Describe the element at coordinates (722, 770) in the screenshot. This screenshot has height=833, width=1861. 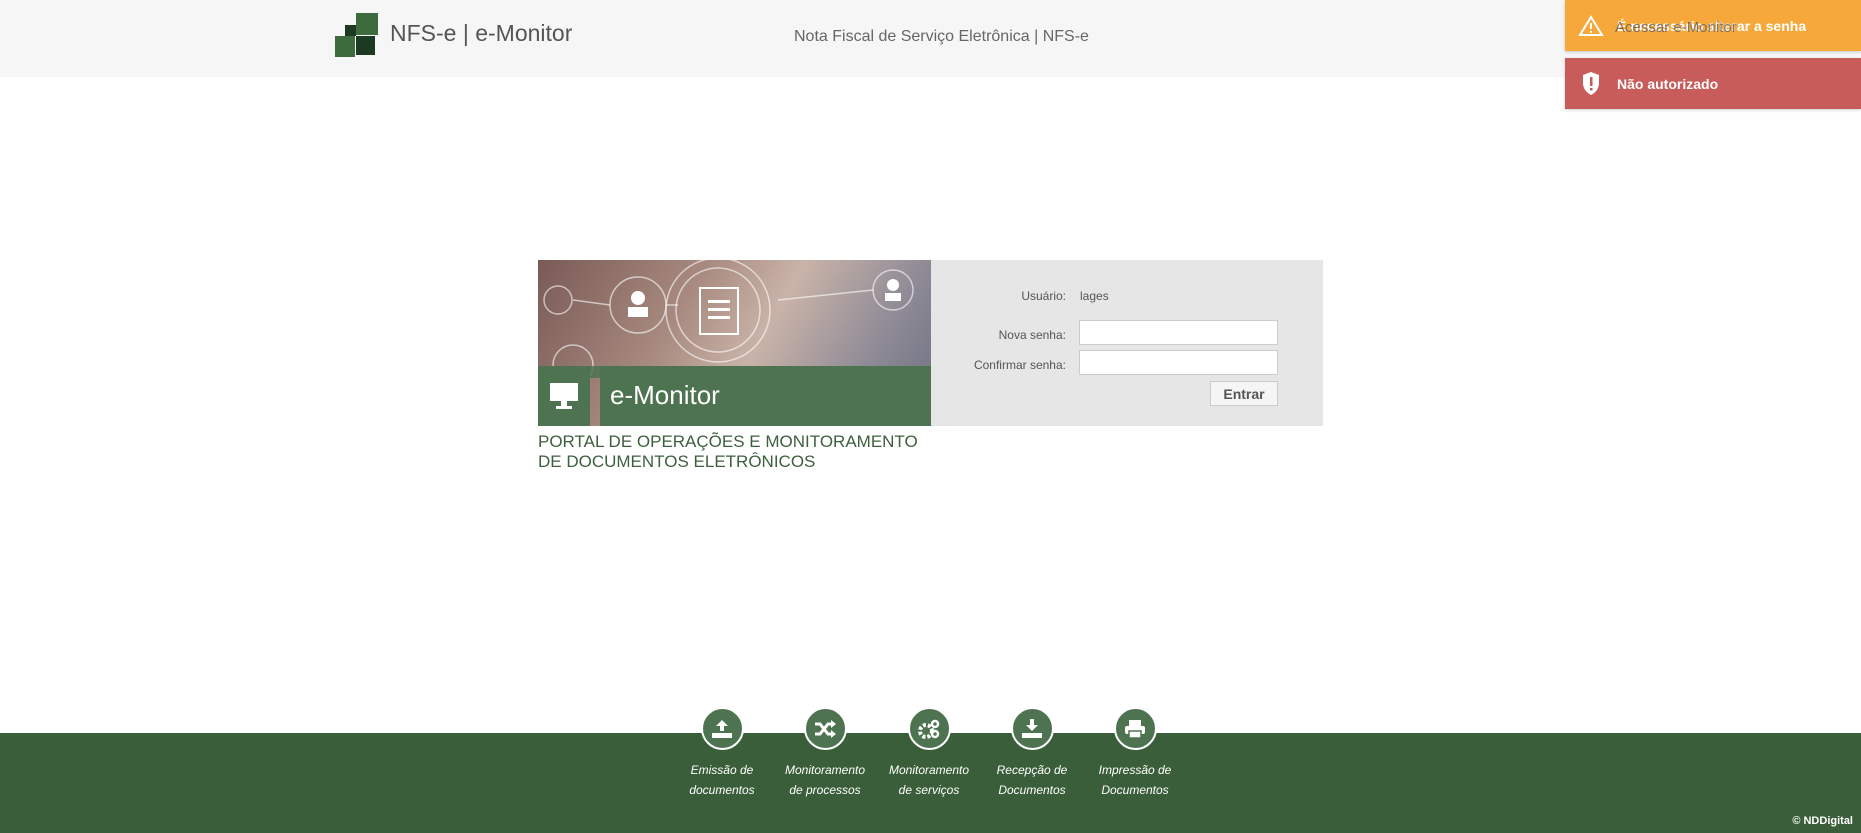
I see `footer-label: Emissão de` at that location.